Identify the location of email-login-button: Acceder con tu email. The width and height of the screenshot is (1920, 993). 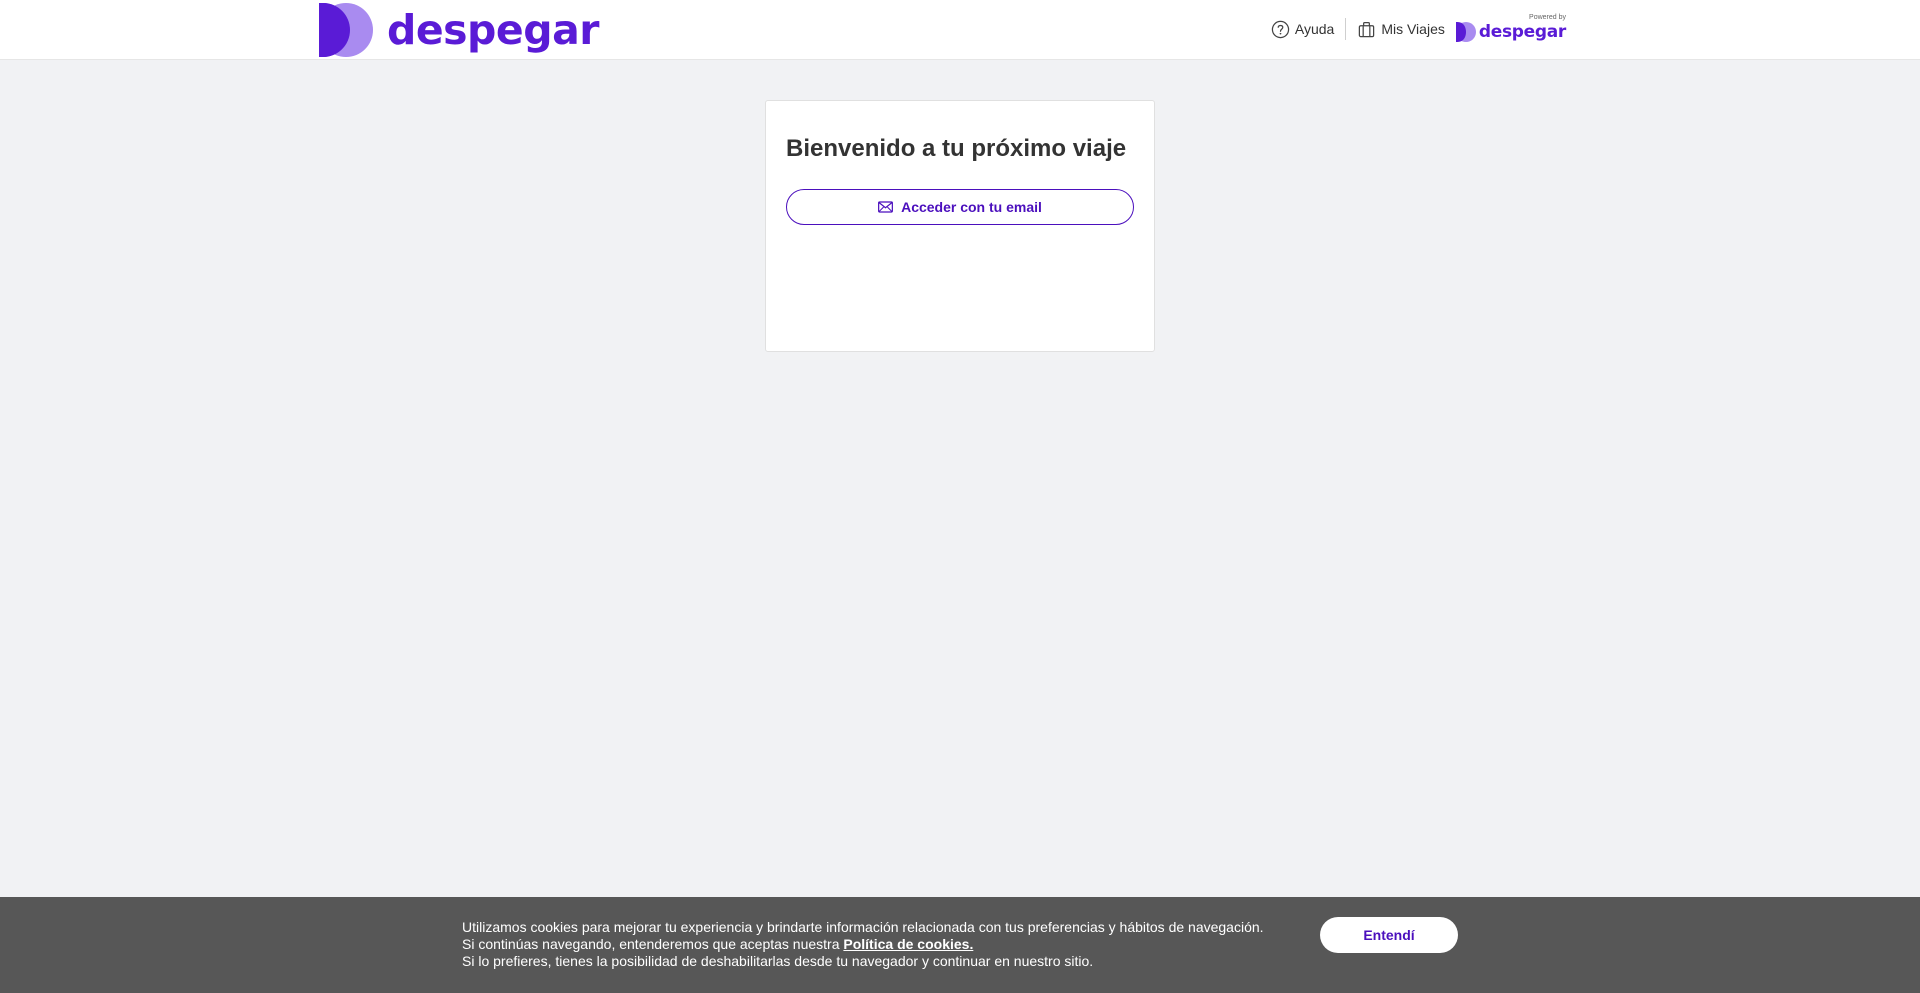
(960, 207).